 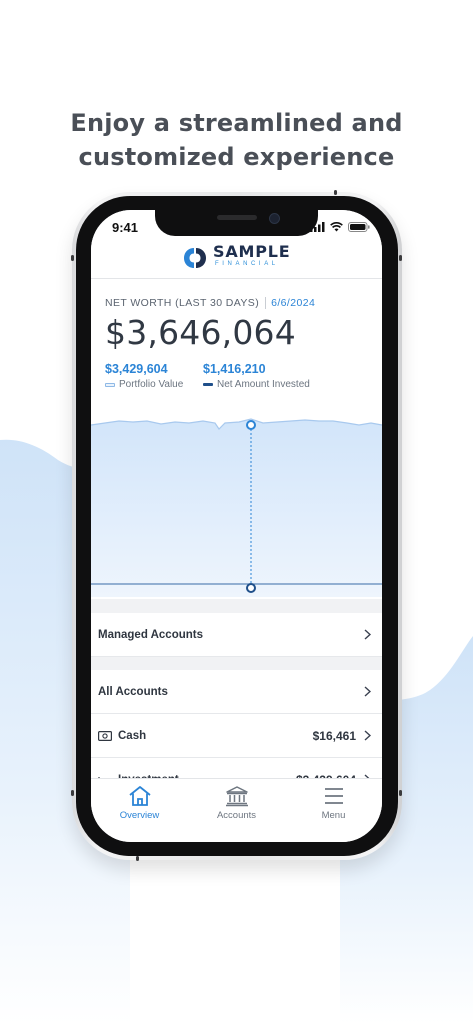 I want to click on wifi-icon, so click(x=336, y=227).